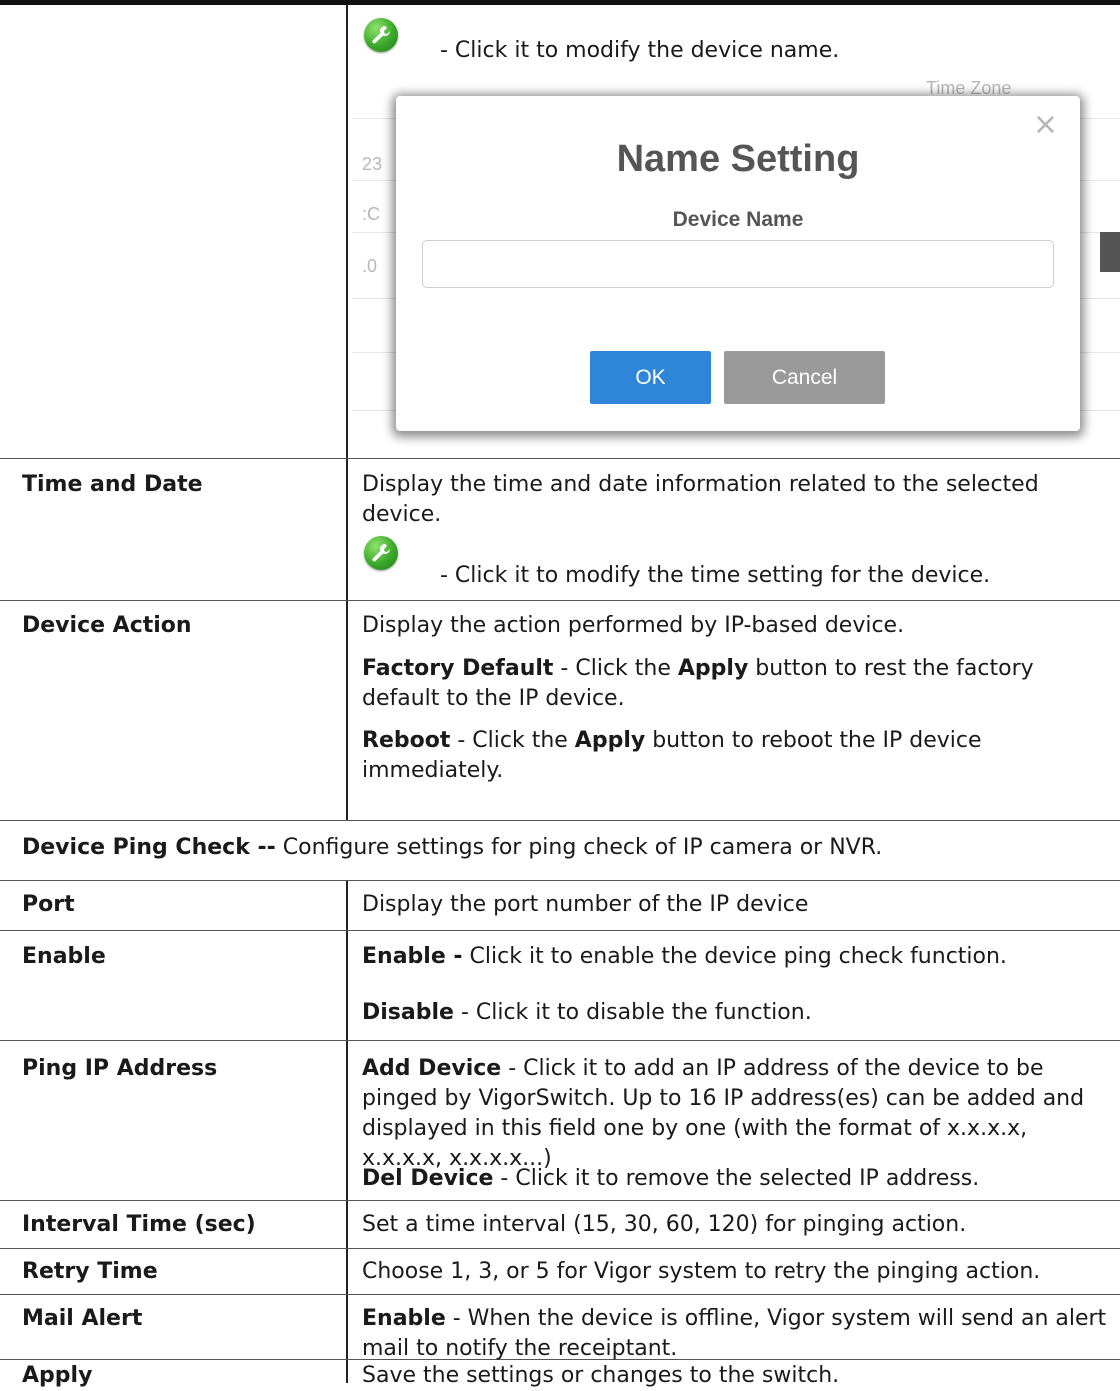  Describe the element at coordinates (1045, 125) in the screenshot. I see `close-icon: ×` at that location.